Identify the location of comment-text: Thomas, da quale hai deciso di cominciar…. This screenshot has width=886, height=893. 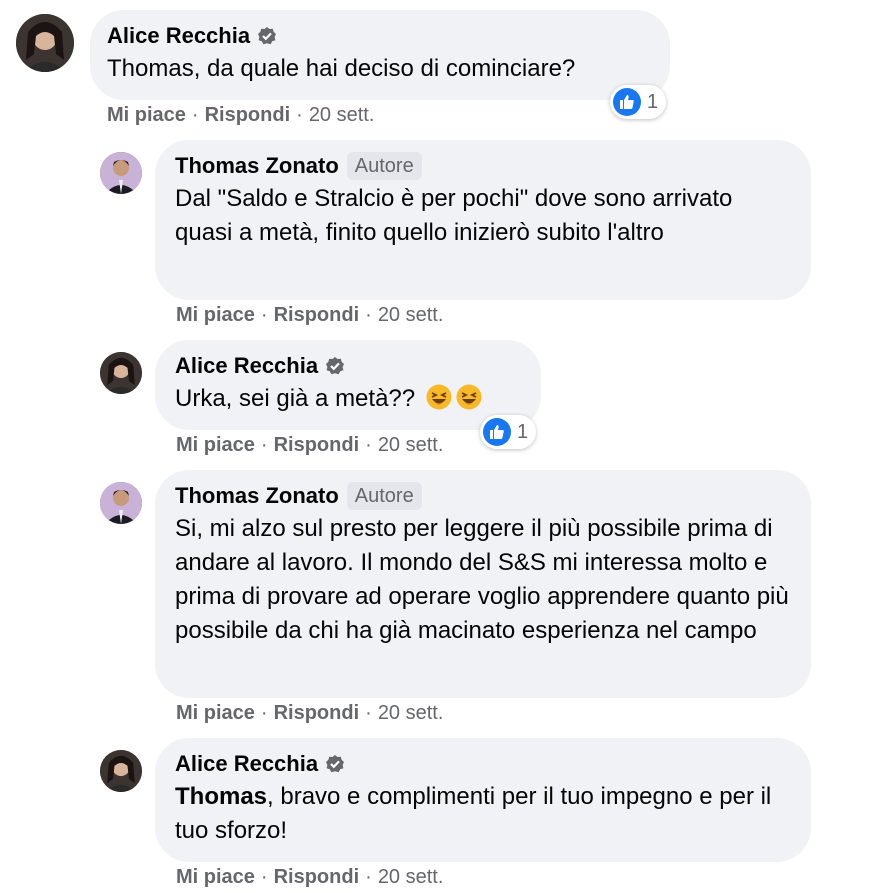
(341, 68).